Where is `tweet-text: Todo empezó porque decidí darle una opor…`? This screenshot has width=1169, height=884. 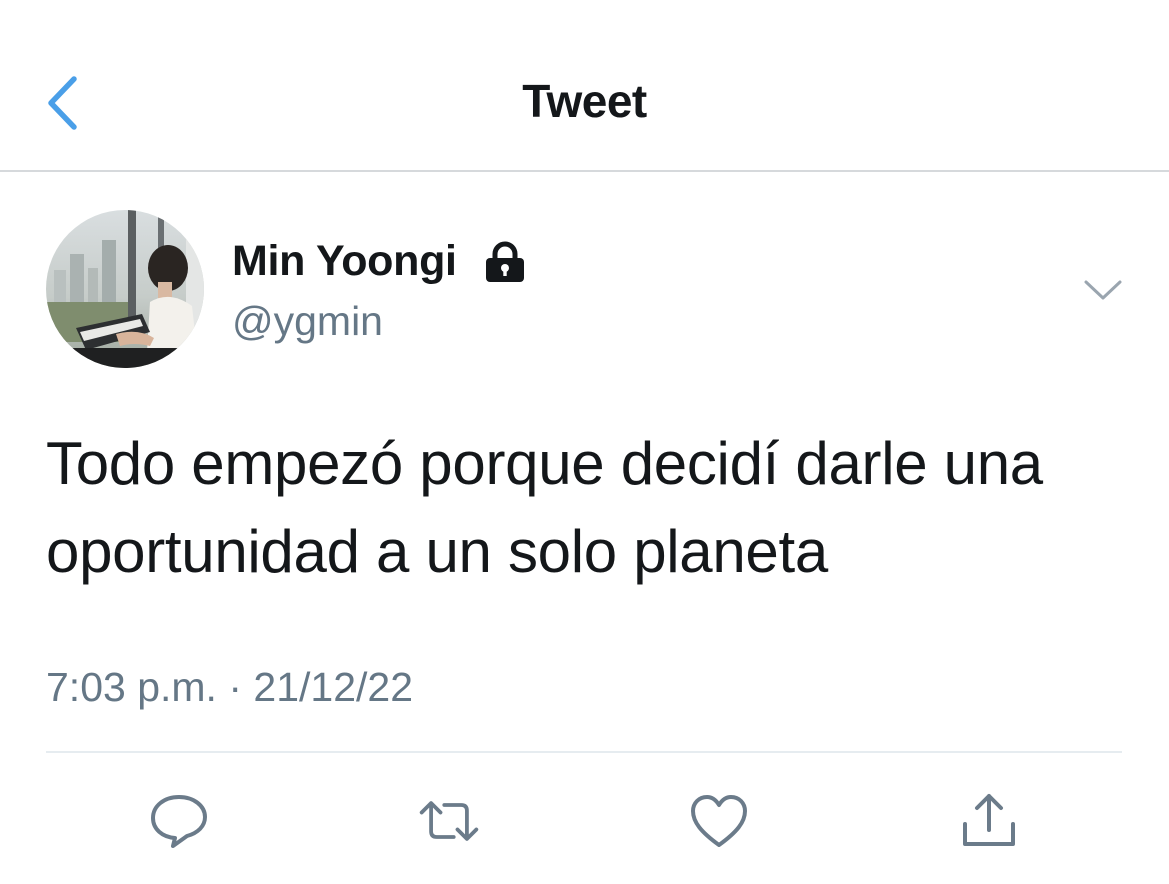 tweet-text: Todo empezó porque decidí darle una opor… is located at coordinates (544, 507).